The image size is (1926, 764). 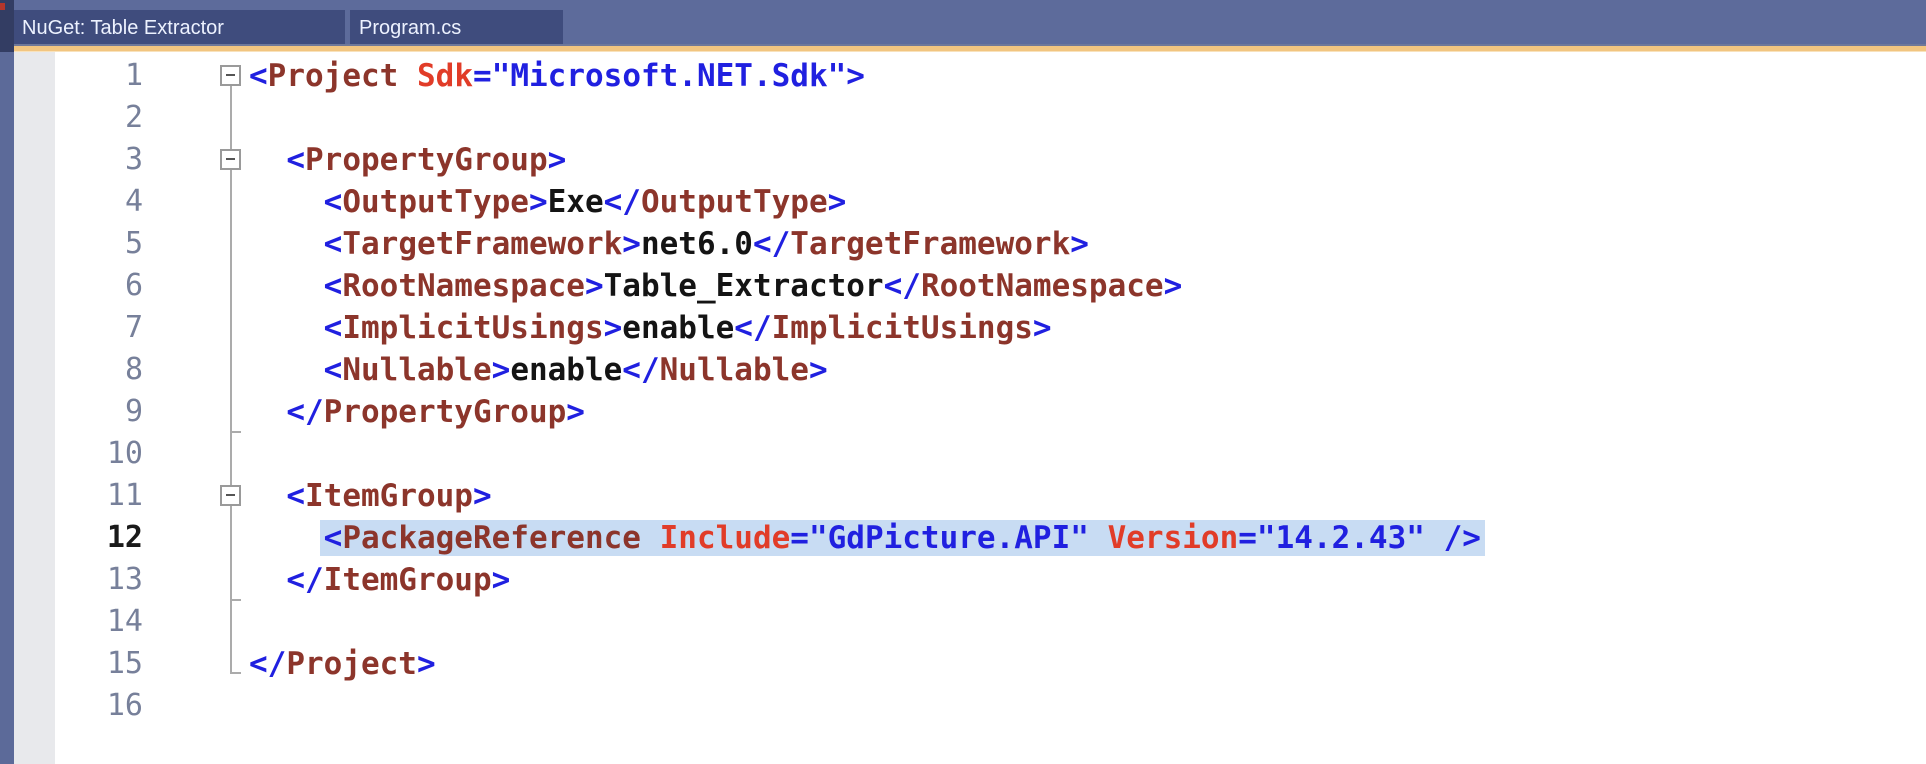 I want to click on code-line: 2, so click(x=963, y=118).